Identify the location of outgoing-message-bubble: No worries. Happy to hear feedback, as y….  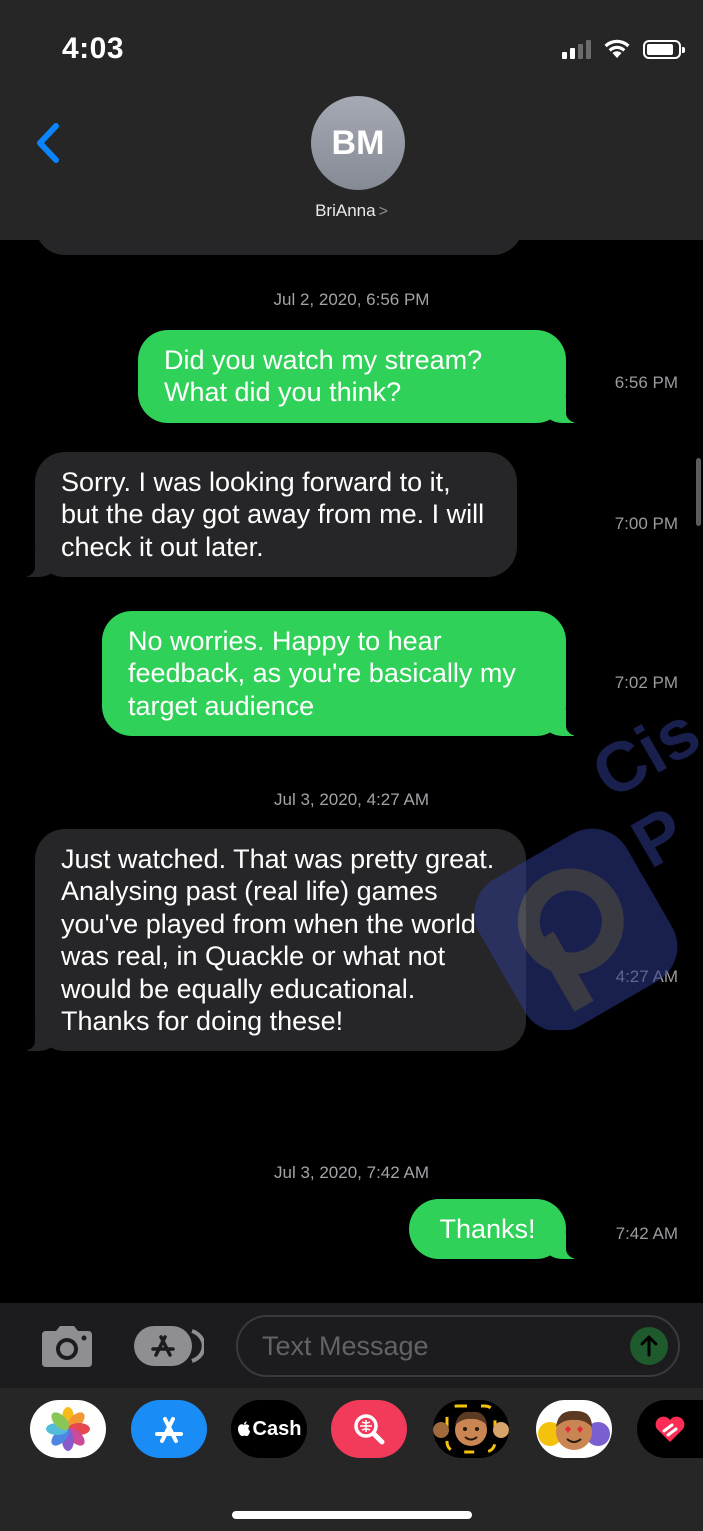
(340, 674).